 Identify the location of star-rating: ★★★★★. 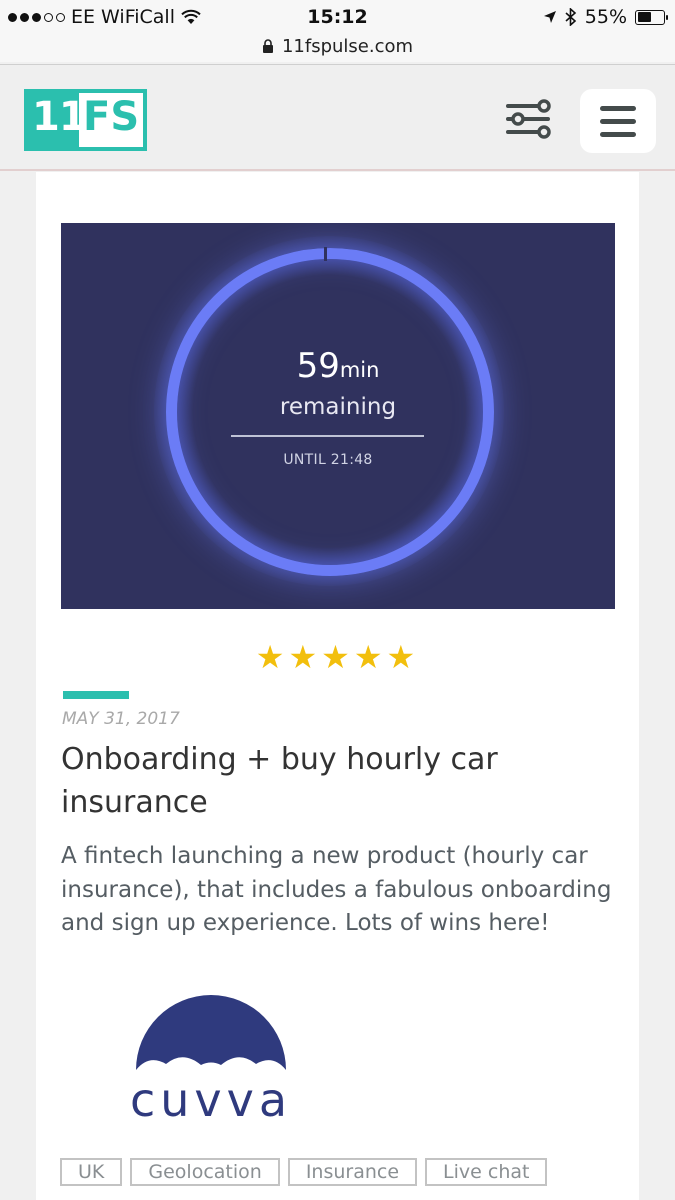
(337, 657).